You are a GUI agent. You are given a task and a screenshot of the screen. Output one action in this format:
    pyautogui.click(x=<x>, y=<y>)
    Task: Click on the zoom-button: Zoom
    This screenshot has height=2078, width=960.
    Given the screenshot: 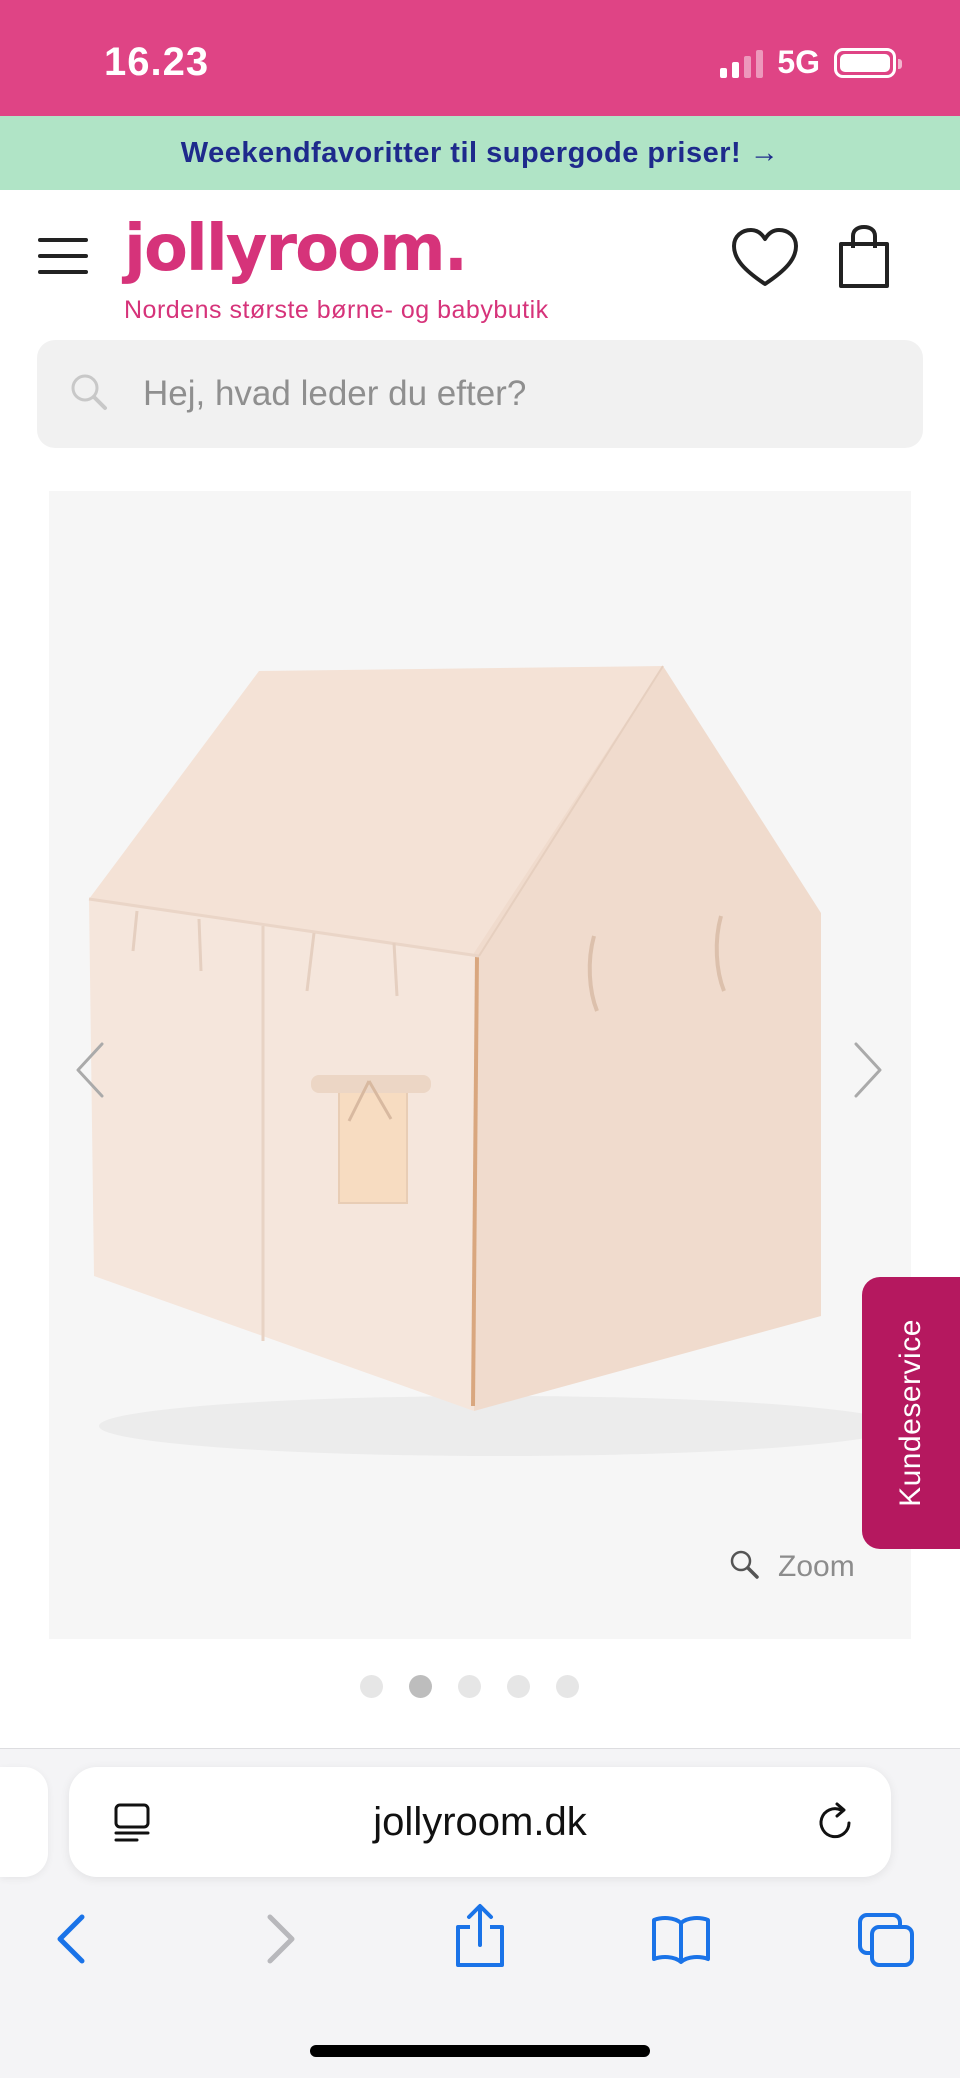 What is the action you would take?
    pyautogui.click(x=791, y=1566)
    